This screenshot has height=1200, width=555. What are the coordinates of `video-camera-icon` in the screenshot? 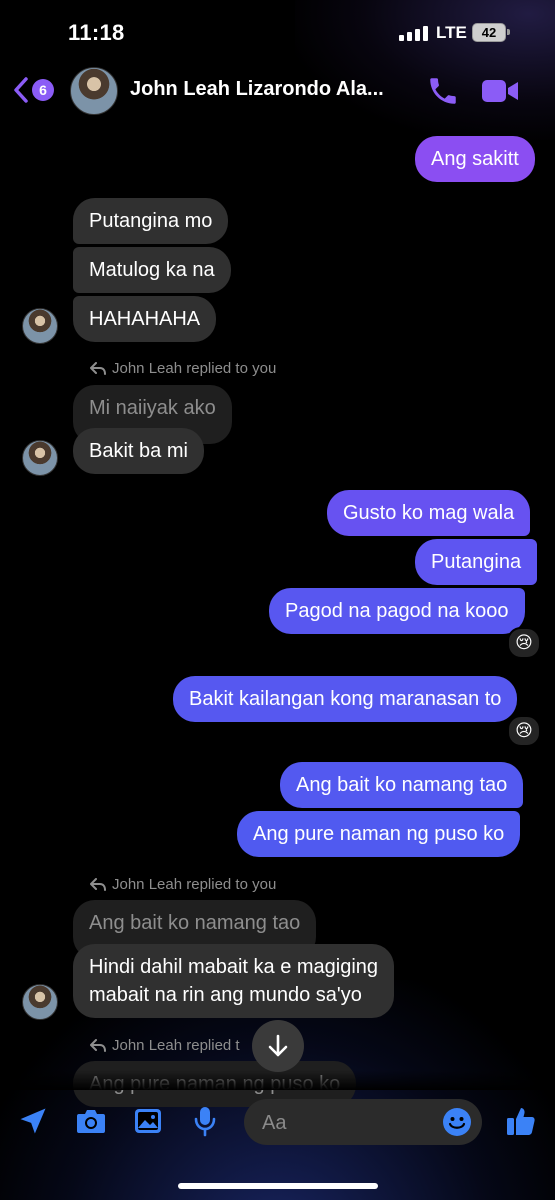 It's located at (500, 91).